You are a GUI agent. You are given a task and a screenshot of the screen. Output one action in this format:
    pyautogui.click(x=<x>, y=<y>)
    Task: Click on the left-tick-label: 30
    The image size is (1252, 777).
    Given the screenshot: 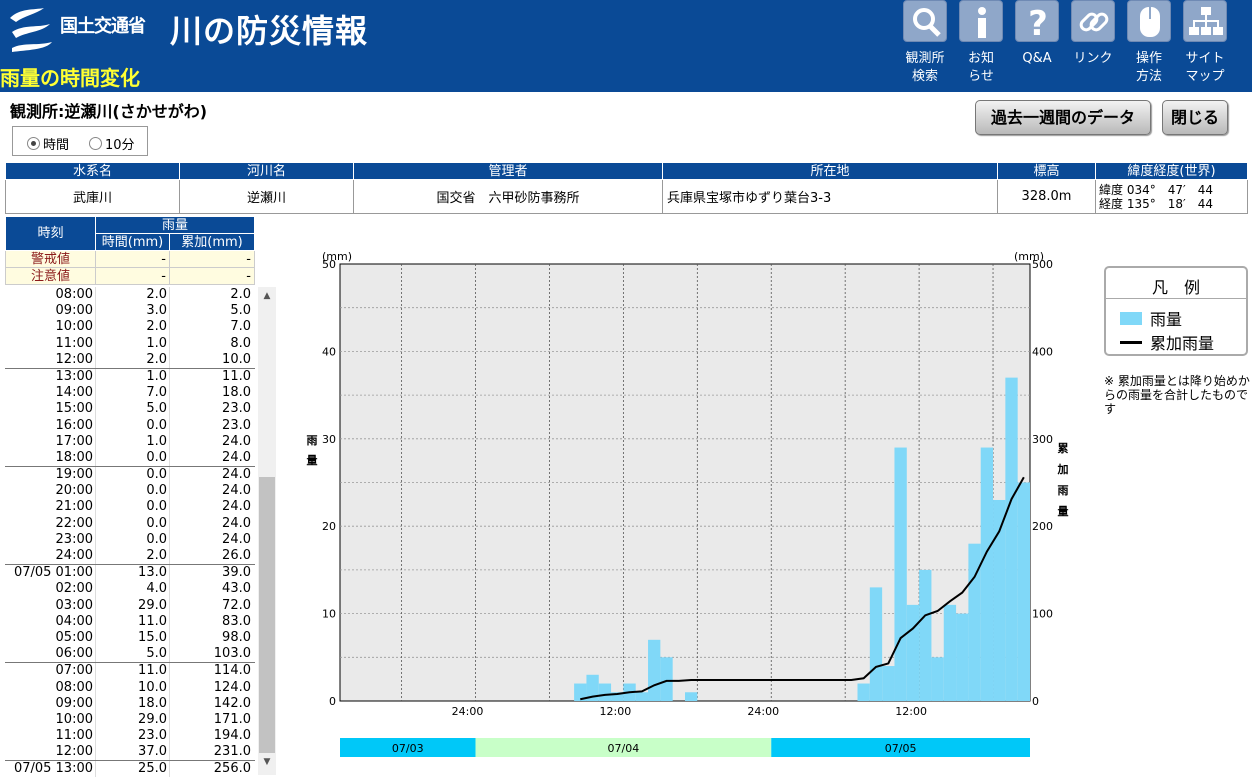 What is the action you would take?
    pyautogui.click(x=329, y=439)
    